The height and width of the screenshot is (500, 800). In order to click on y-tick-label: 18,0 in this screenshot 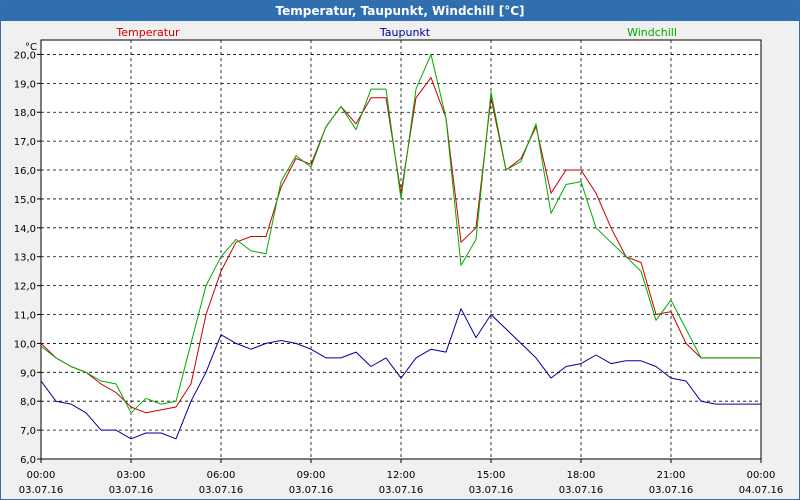, I will do `click(25, 113)`.